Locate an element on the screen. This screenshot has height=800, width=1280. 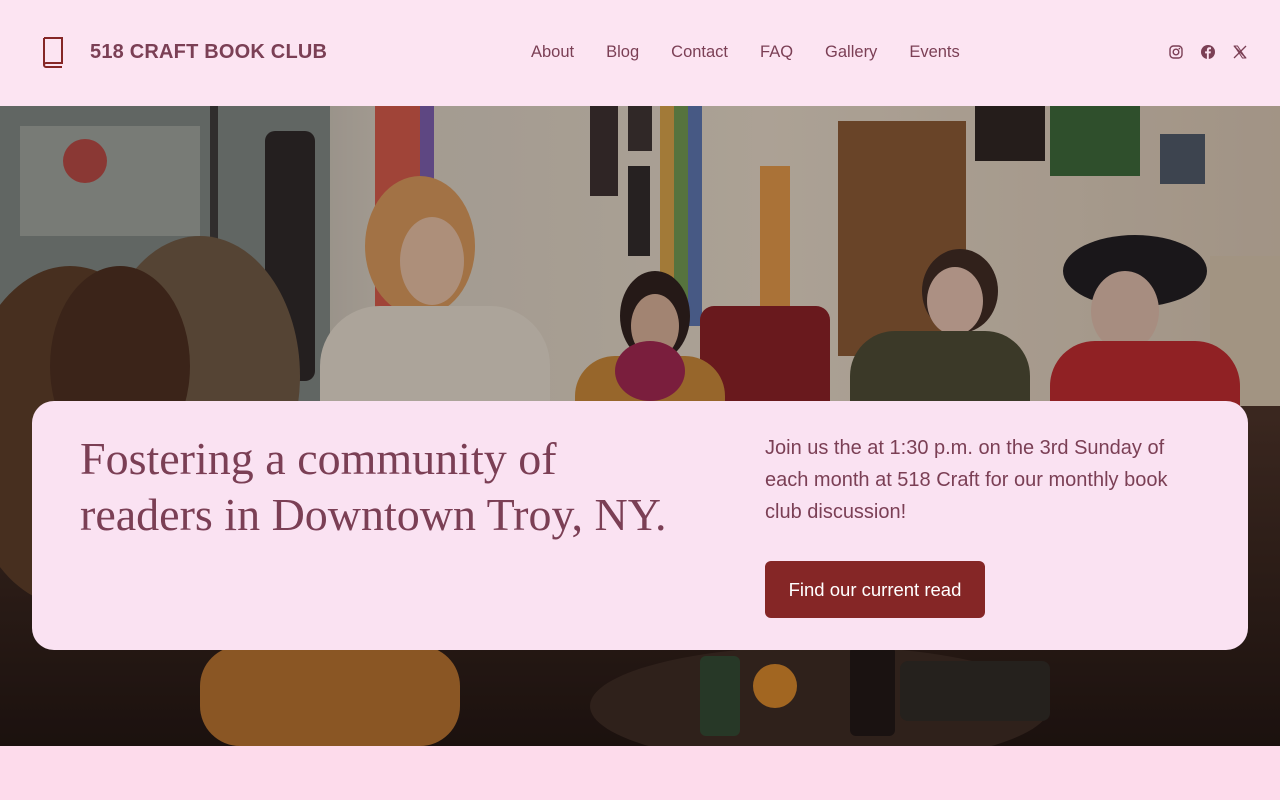
page-content-below is located at coordinates (640, 773).